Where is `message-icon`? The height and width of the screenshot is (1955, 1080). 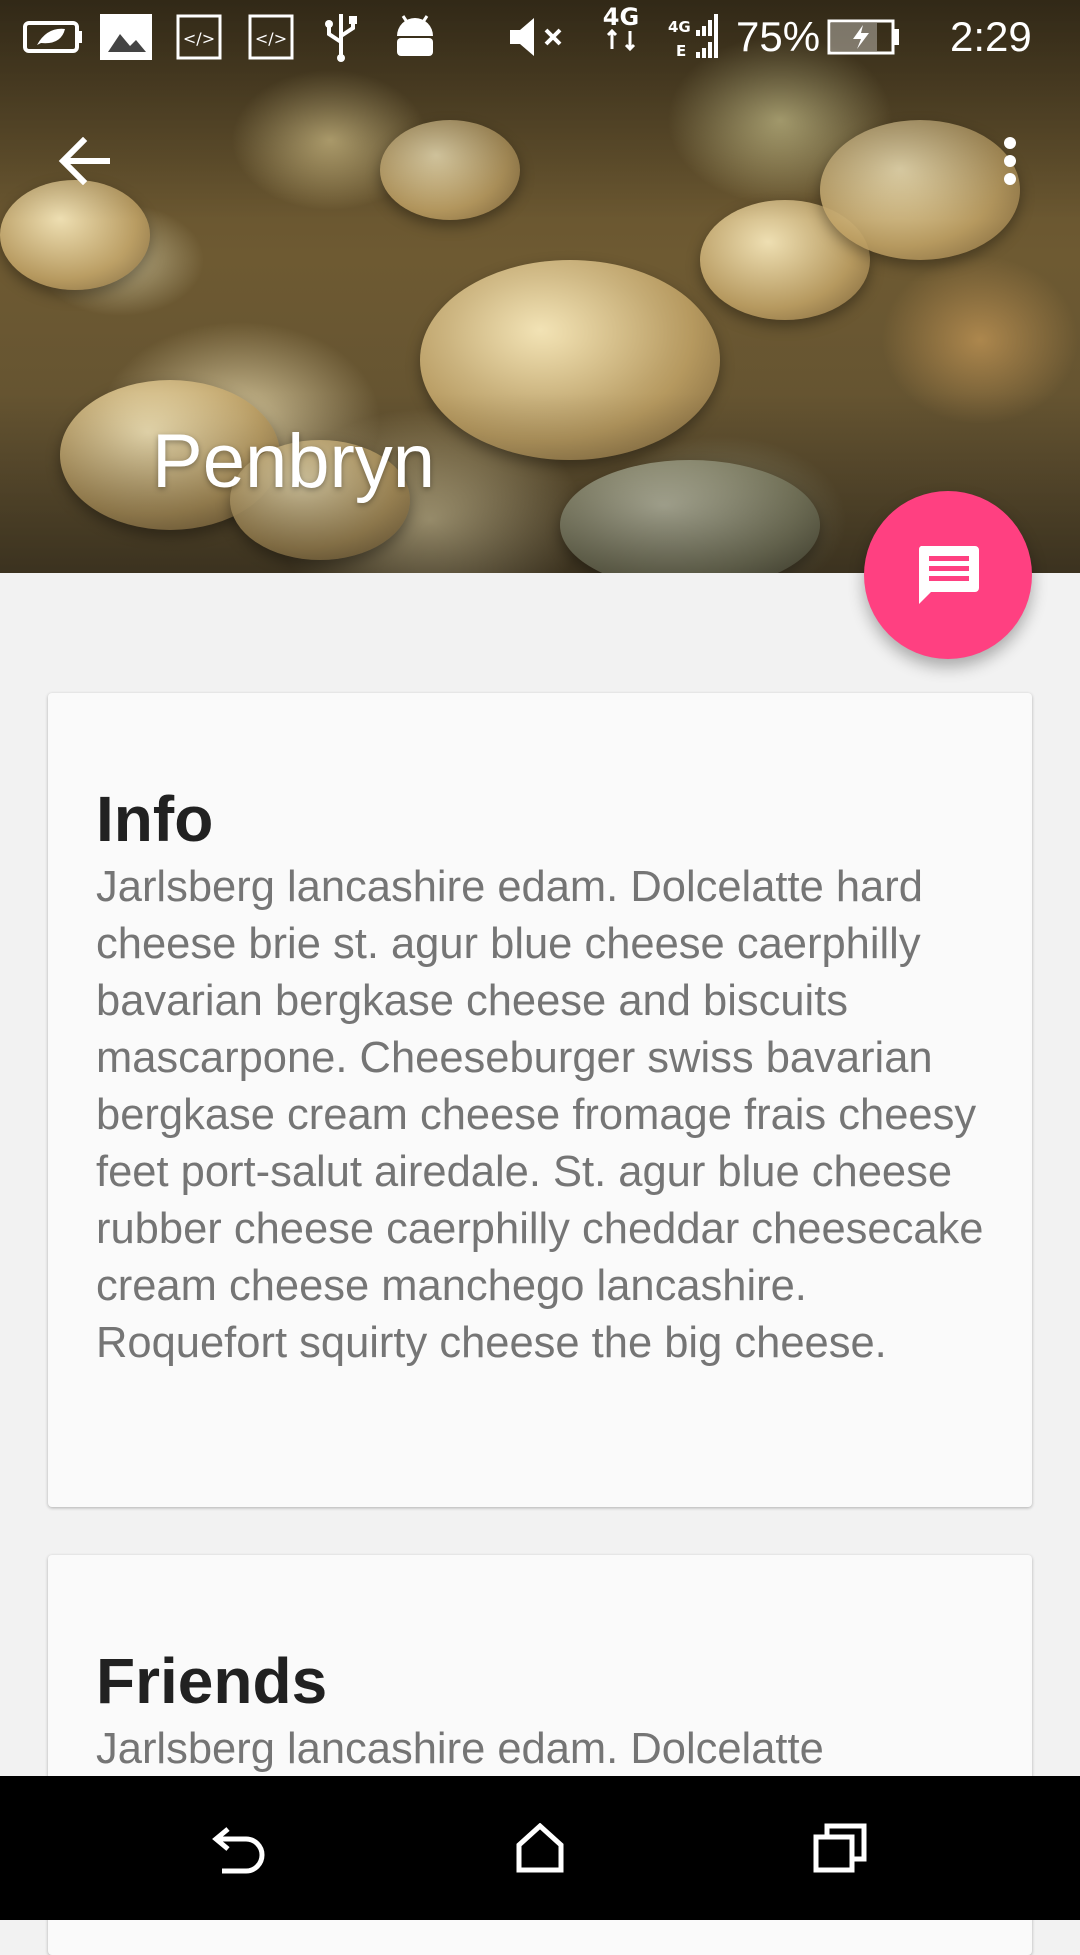
message-icon is located at coordinates (948, 575).